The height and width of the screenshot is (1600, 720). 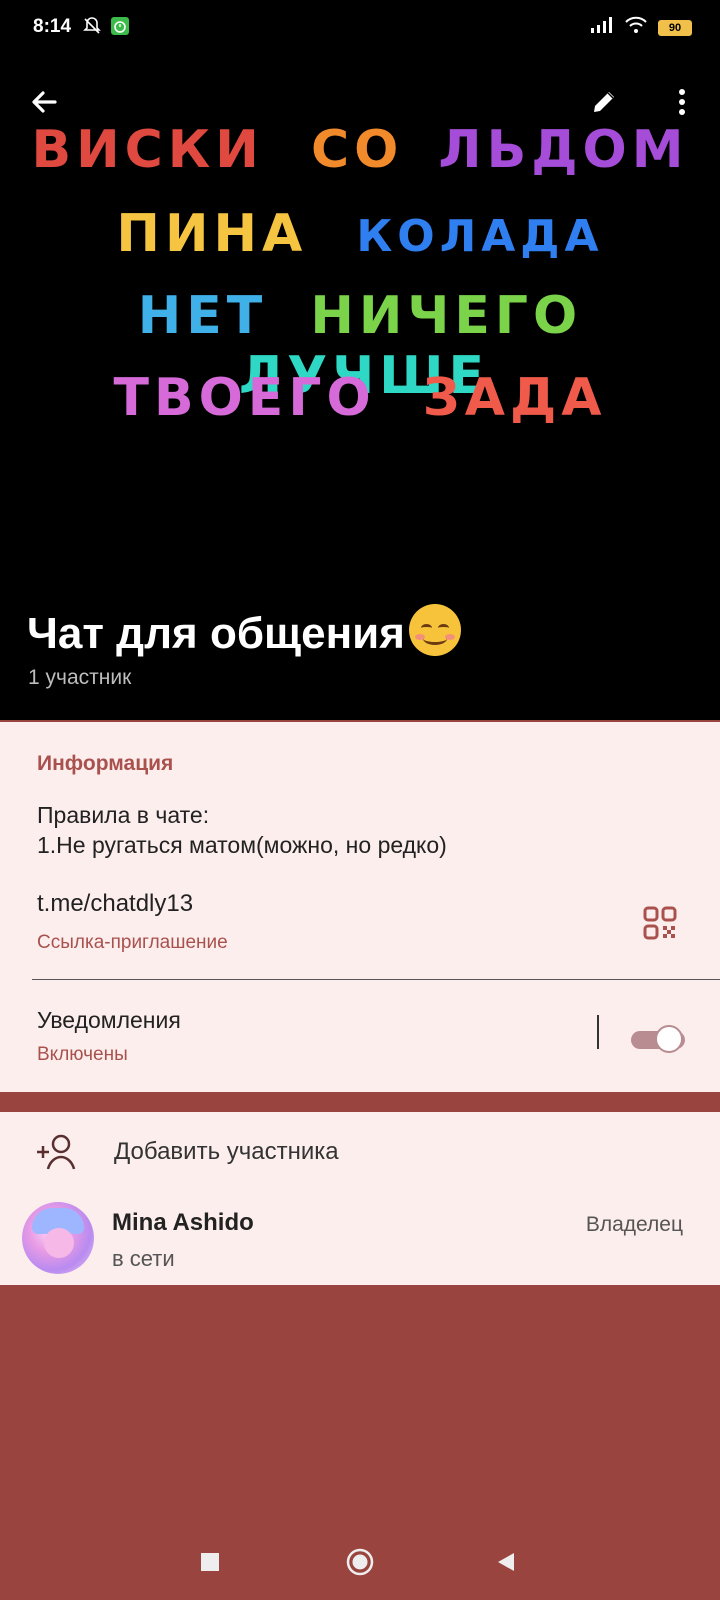 I want to click on chat-title: Чат для общения, so click(x=244, y=631).